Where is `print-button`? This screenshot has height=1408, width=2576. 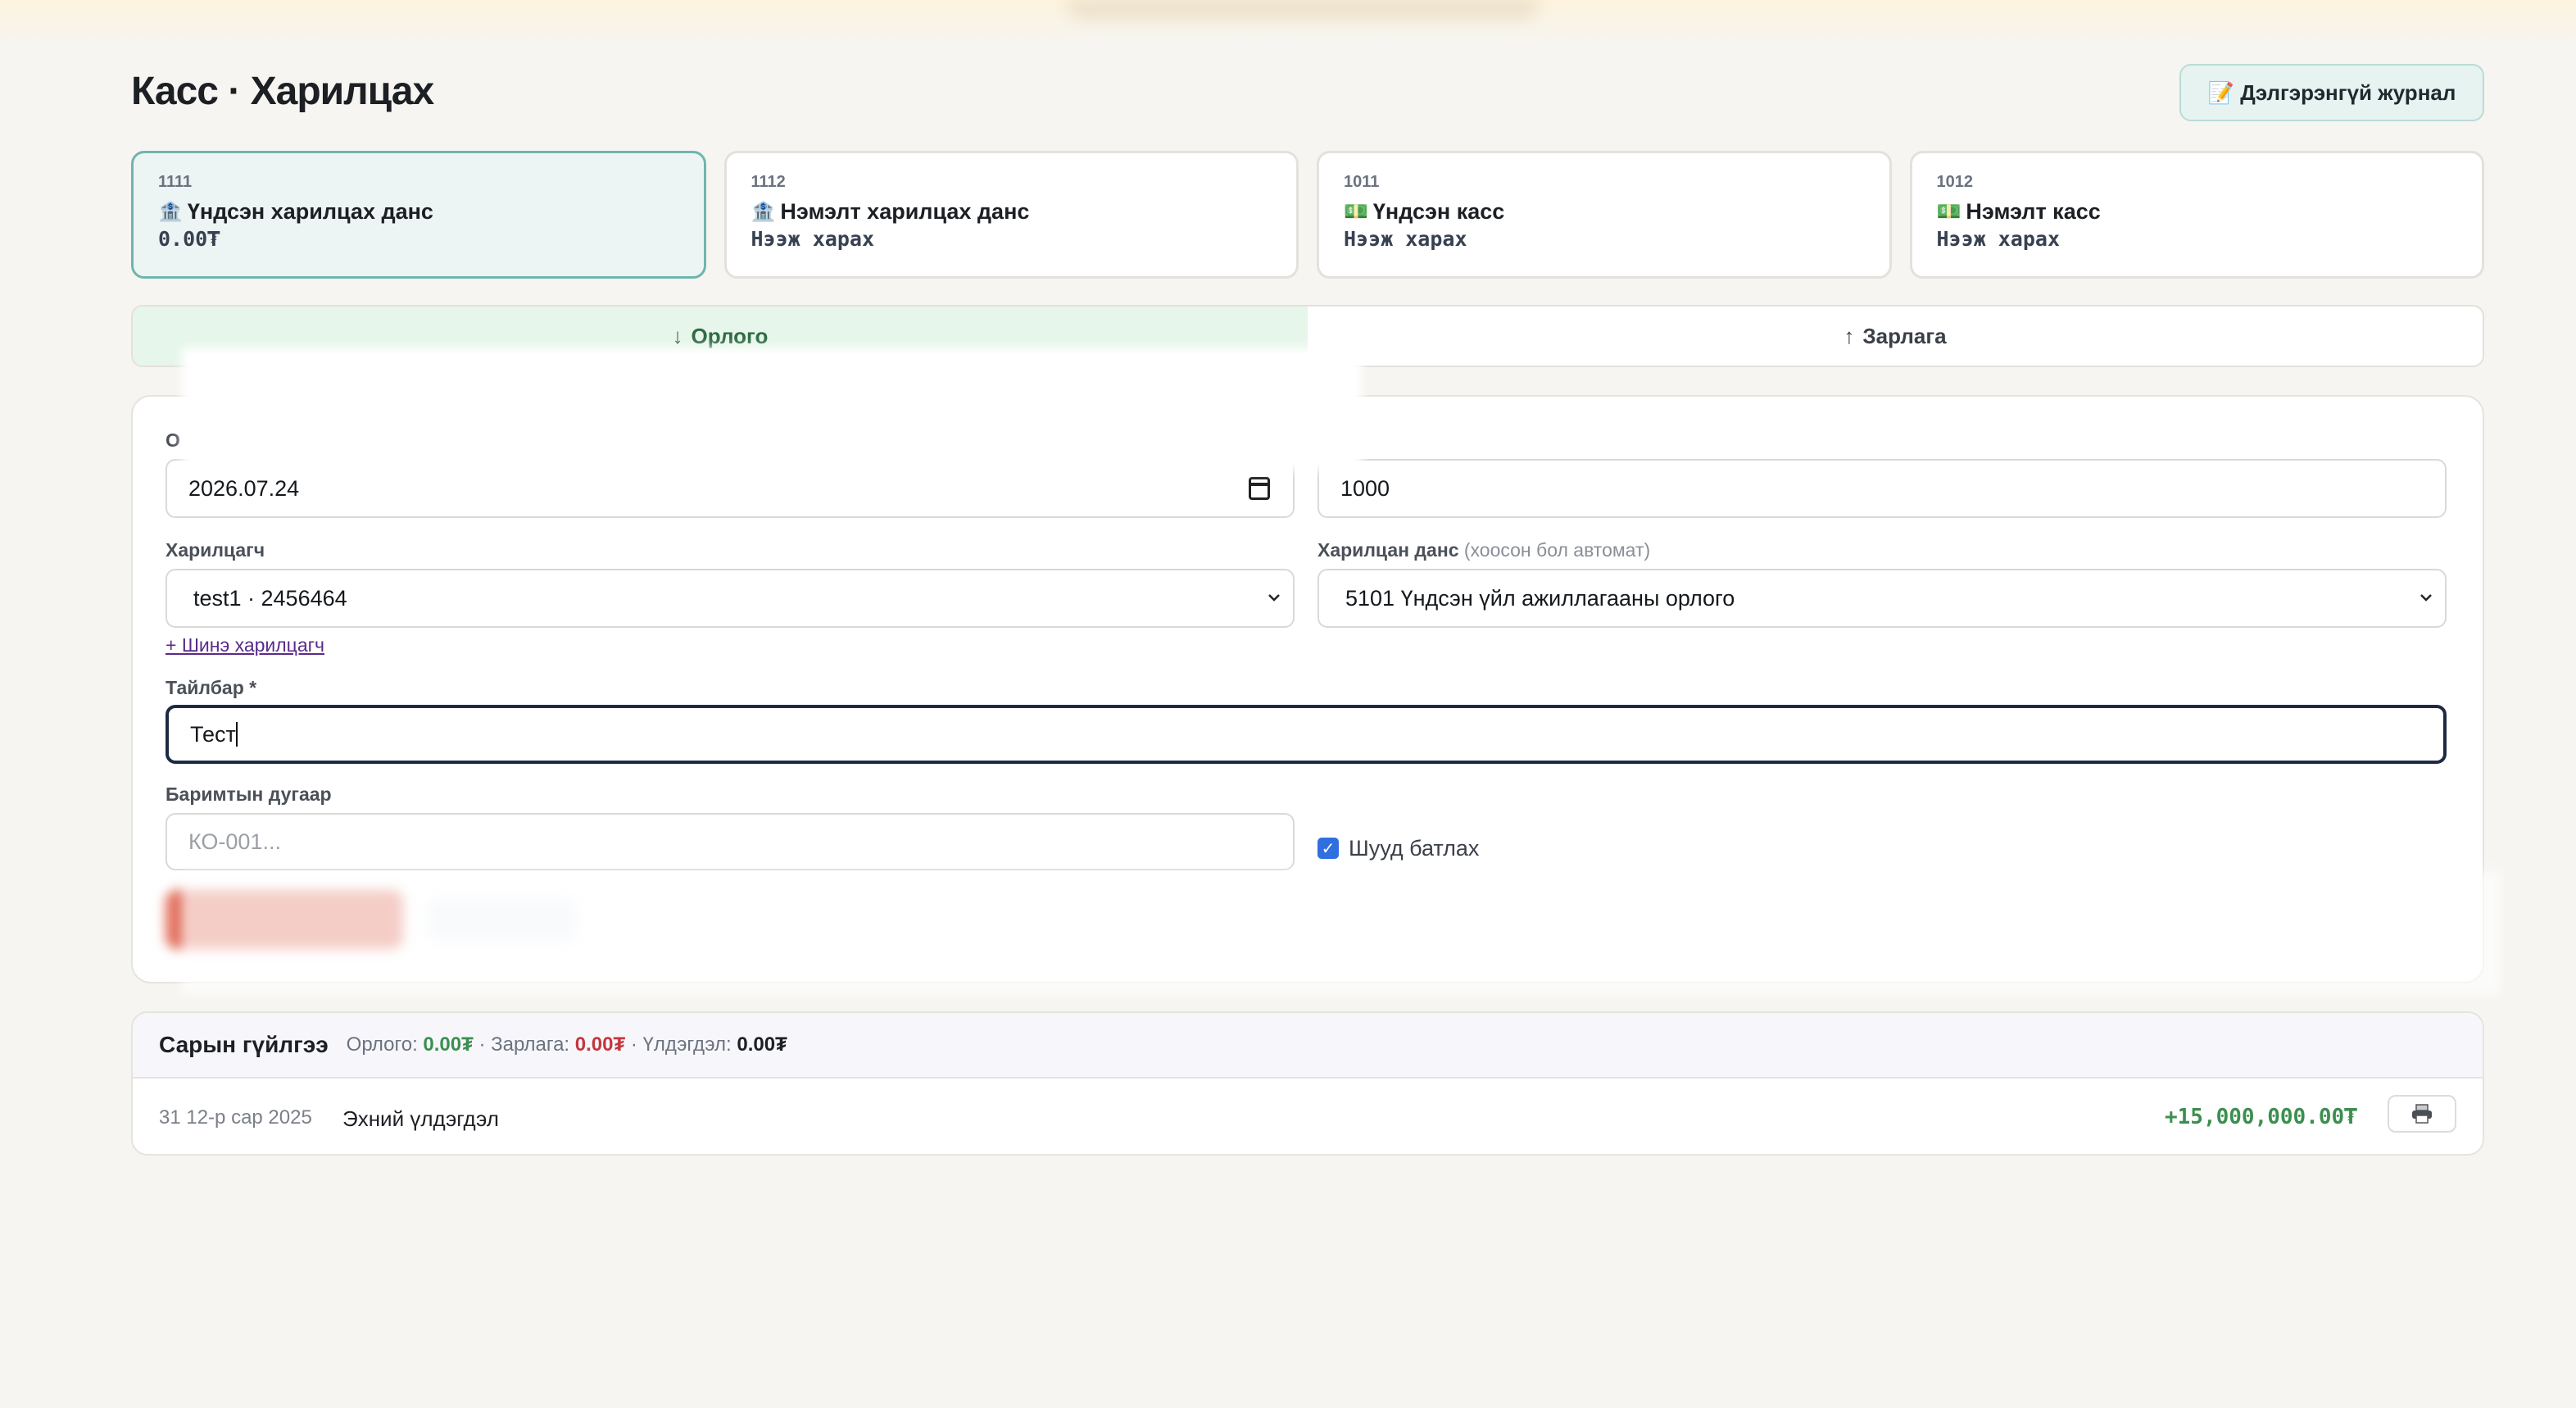 print-button is located at coordinates (2422, 1114).